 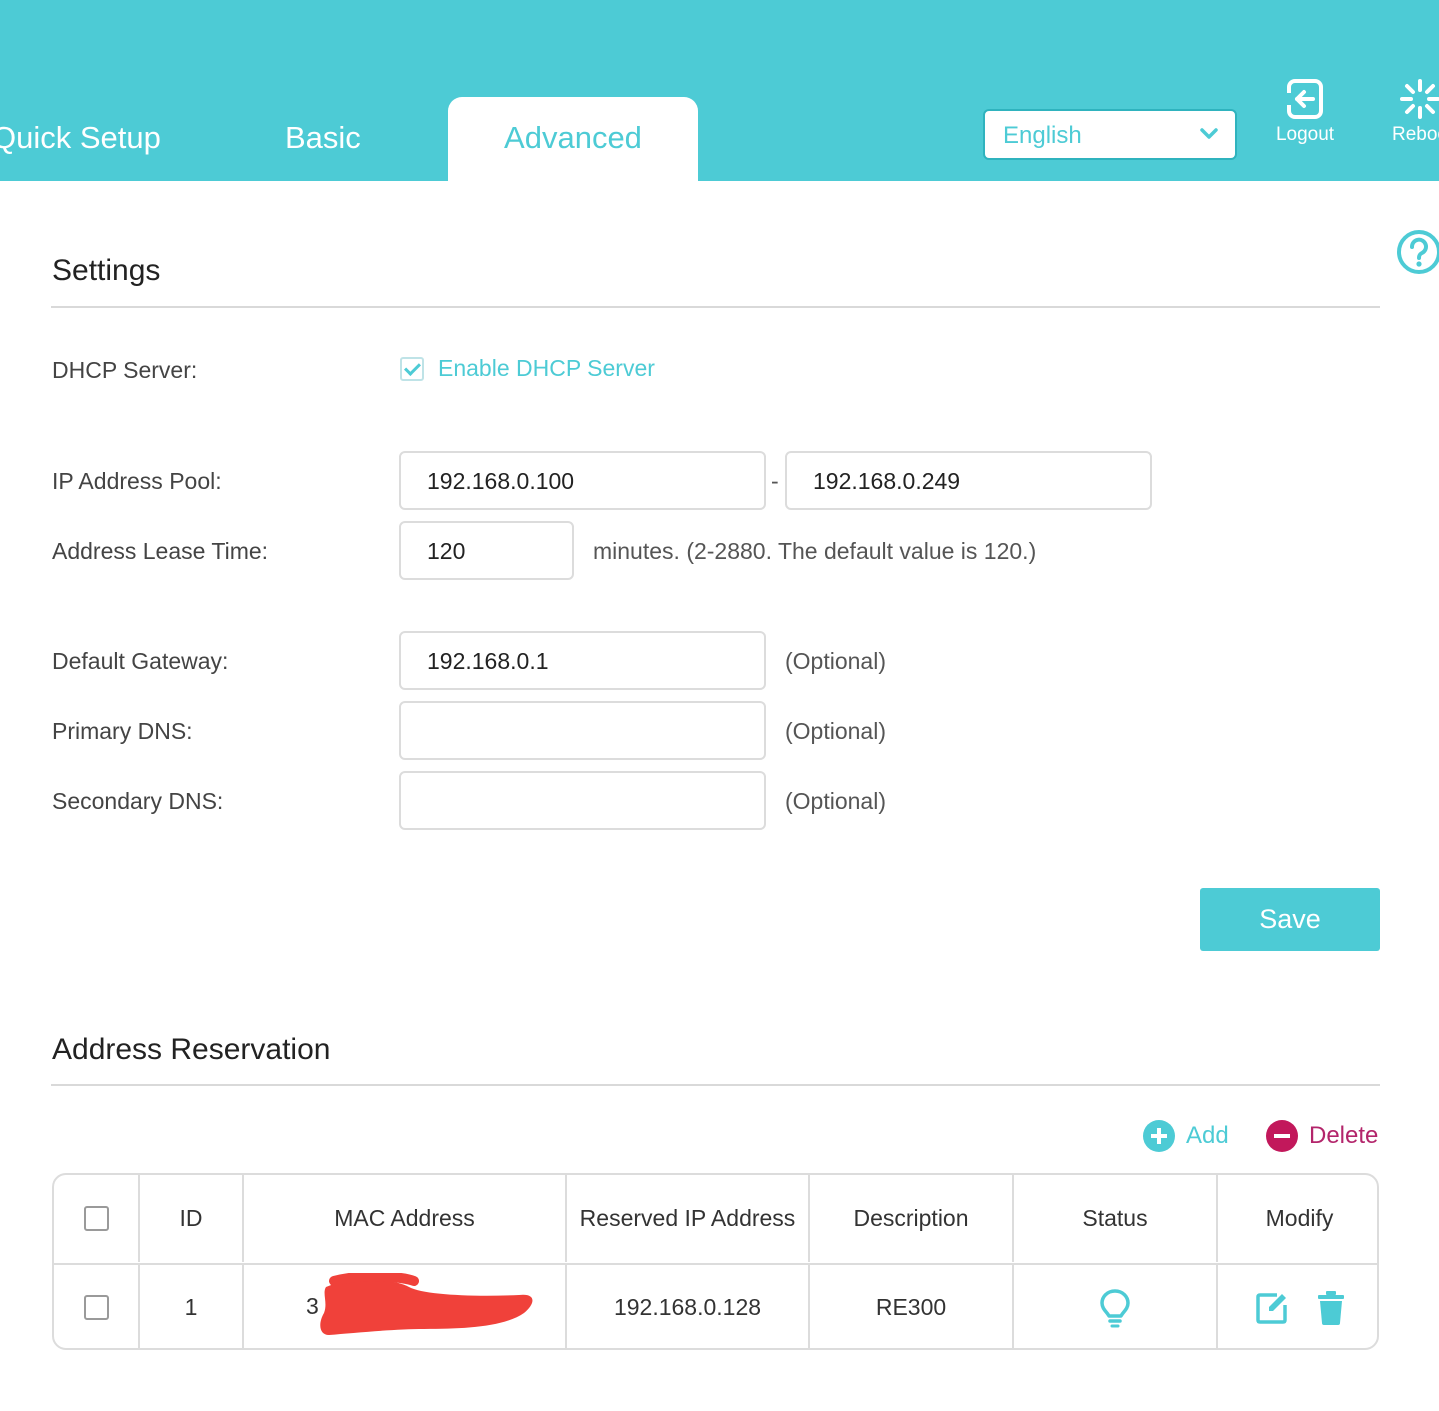 What do you see at coordinates (1296, 1306) in the screenshot?
I see `row-modify-cell` at bounding box center [1296, 1306].